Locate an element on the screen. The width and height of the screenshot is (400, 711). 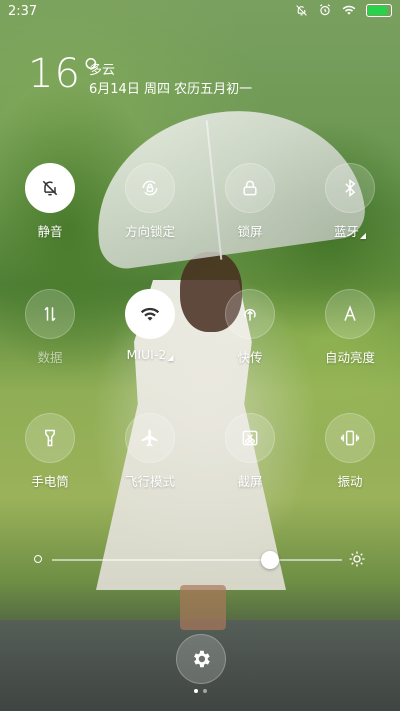
toggle-button-airplane is located at coordinates (150, 438).